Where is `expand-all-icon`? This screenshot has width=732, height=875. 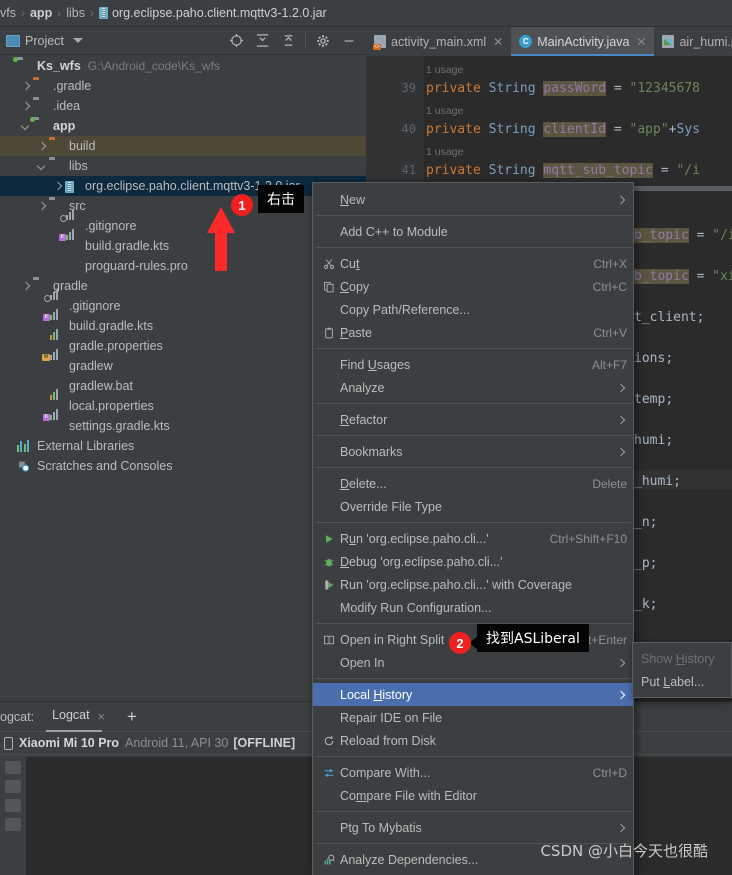 expand-all-icon is located at coordinates (262, 41).